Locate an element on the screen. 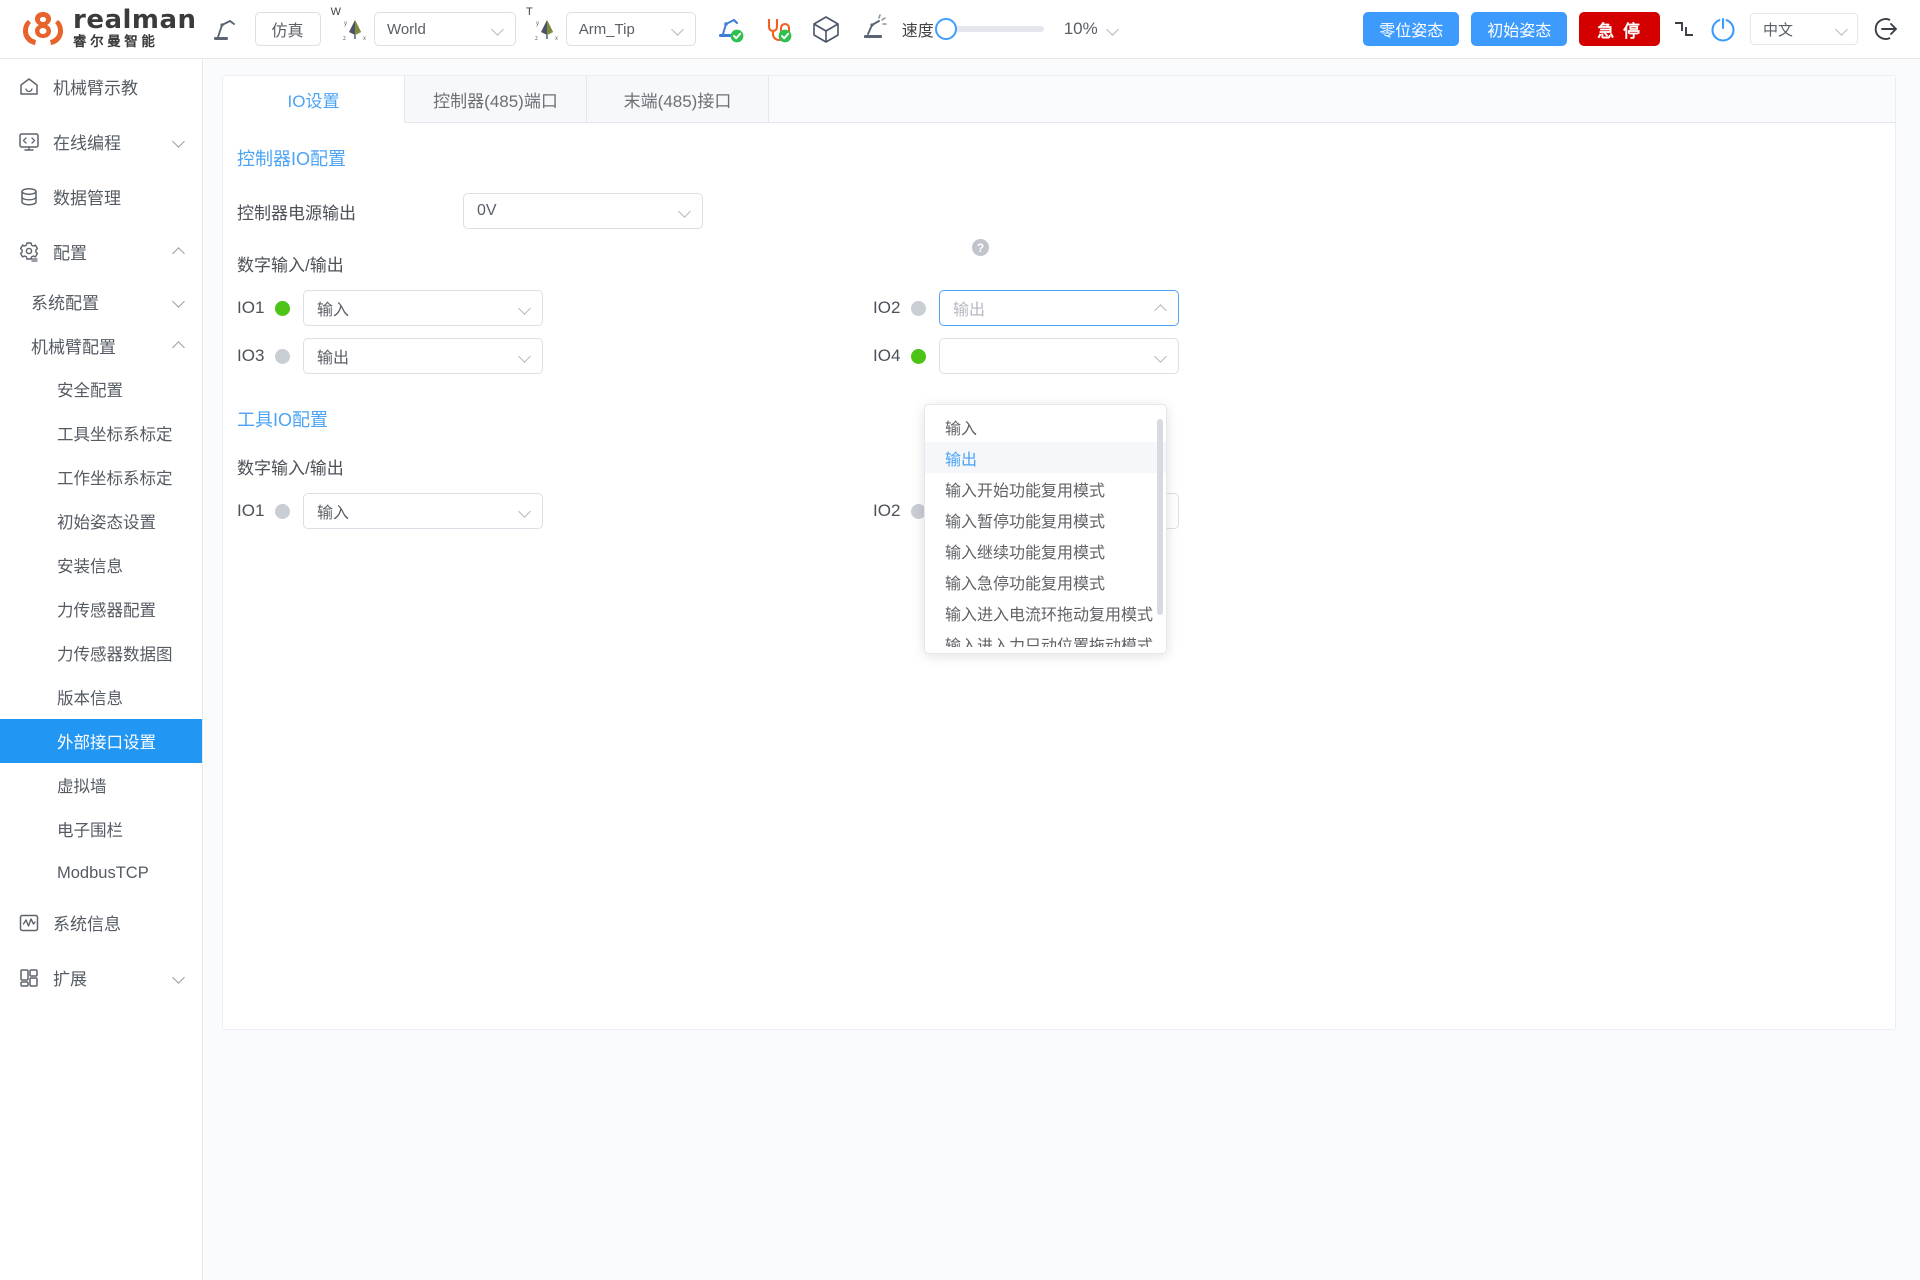 The width and height of the screenshot is (1920, 1280). sidebar-item-label: 初始姿态设置 is located at coordinates (106, 523).